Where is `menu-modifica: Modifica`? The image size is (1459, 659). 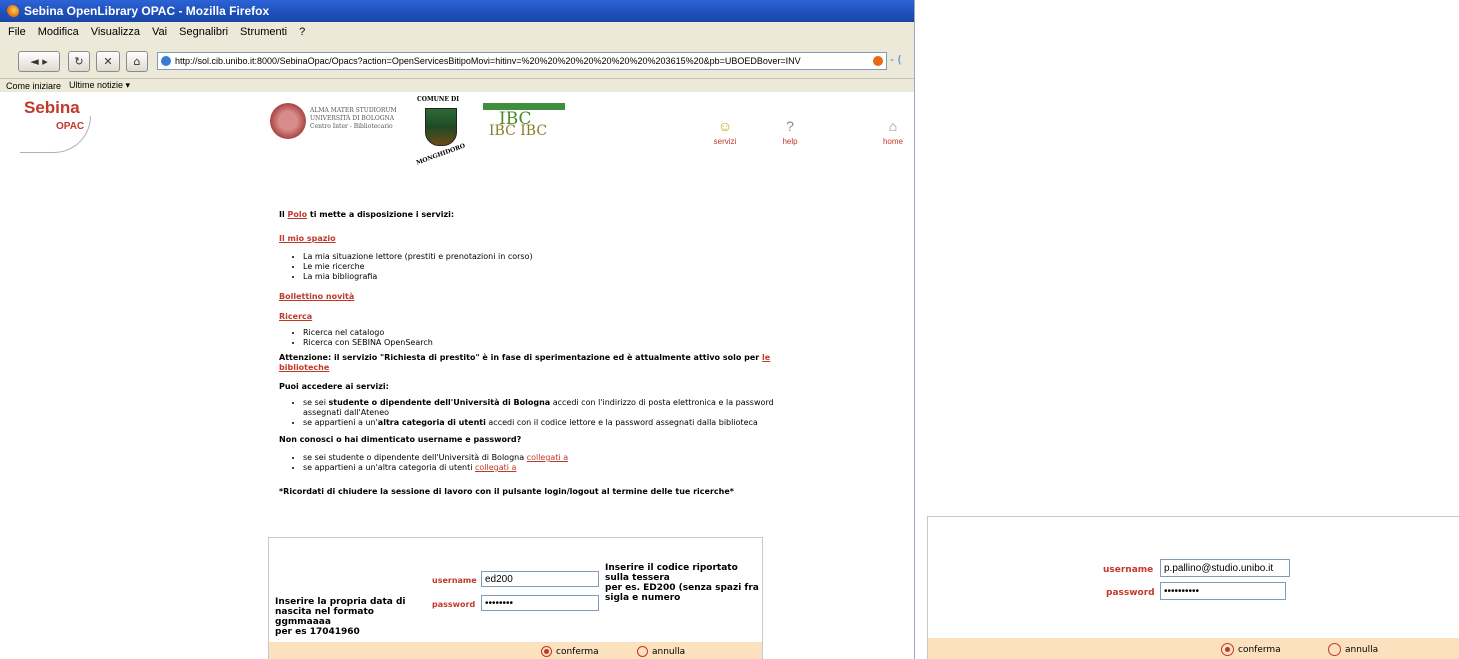 menu-modifica: Modifica is located at coordinates (58, 32).